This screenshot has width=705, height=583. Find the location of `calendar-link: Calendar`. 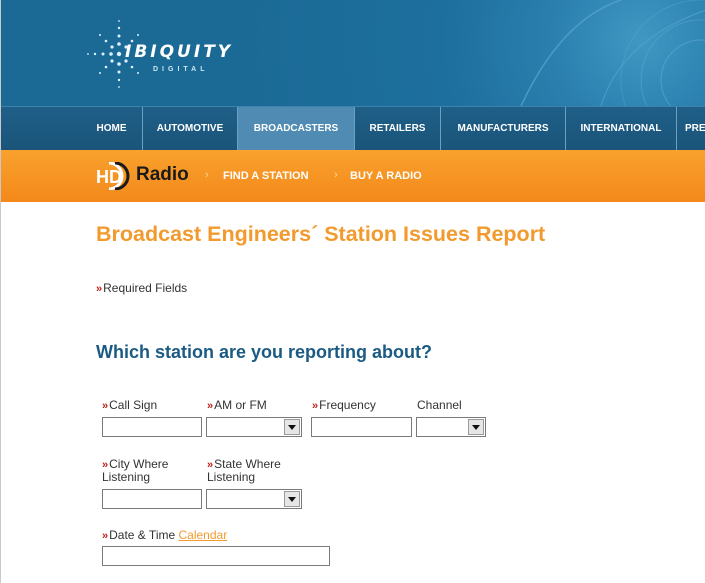

calendar-link: Calendar is located at coordinates (203, 535).